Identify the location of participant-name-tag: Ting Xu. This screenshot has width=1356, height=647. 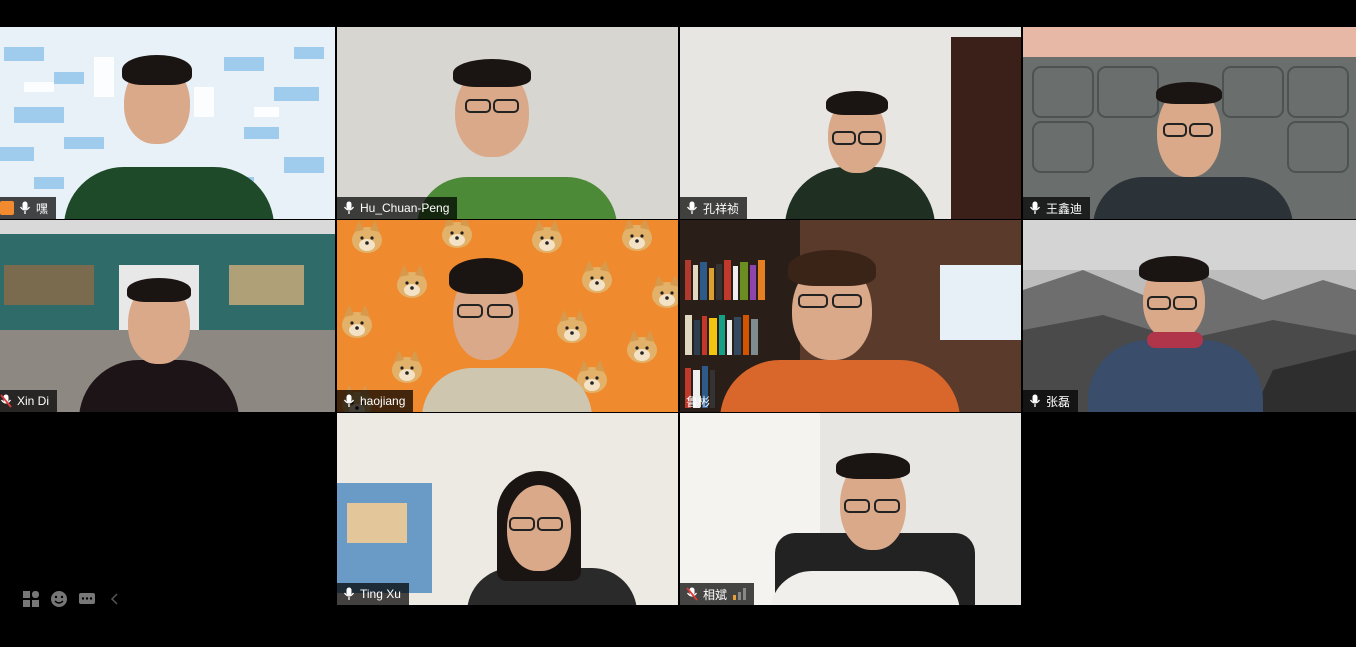
(373, 594).